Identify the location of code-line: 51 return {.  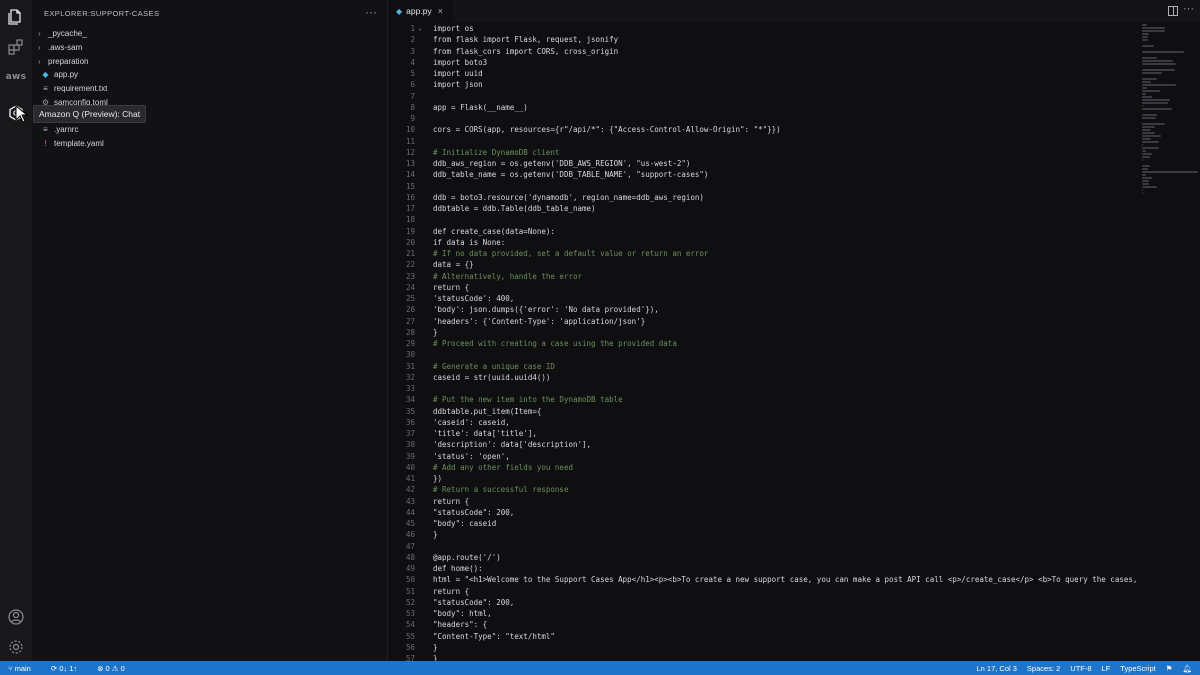
(769, 591).